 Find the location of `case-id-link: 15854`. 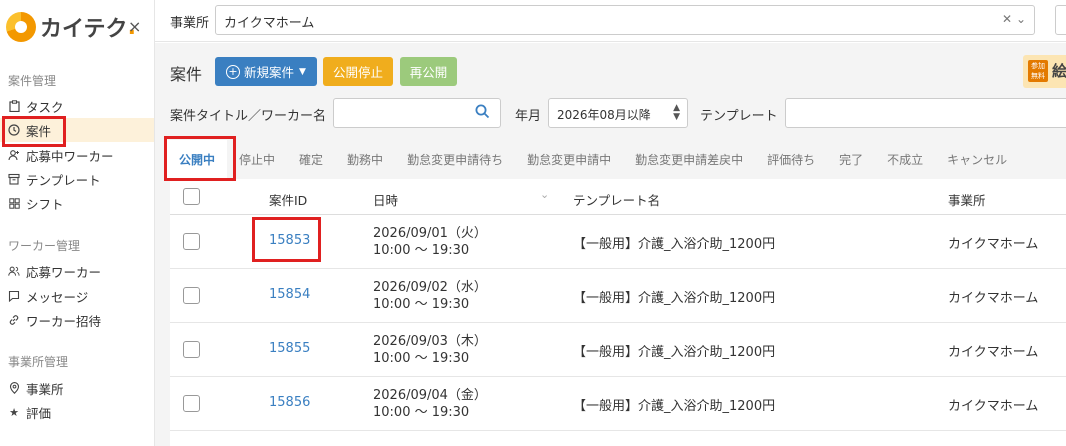

case-id-link: 15854 is located at coordinates (289, 294).